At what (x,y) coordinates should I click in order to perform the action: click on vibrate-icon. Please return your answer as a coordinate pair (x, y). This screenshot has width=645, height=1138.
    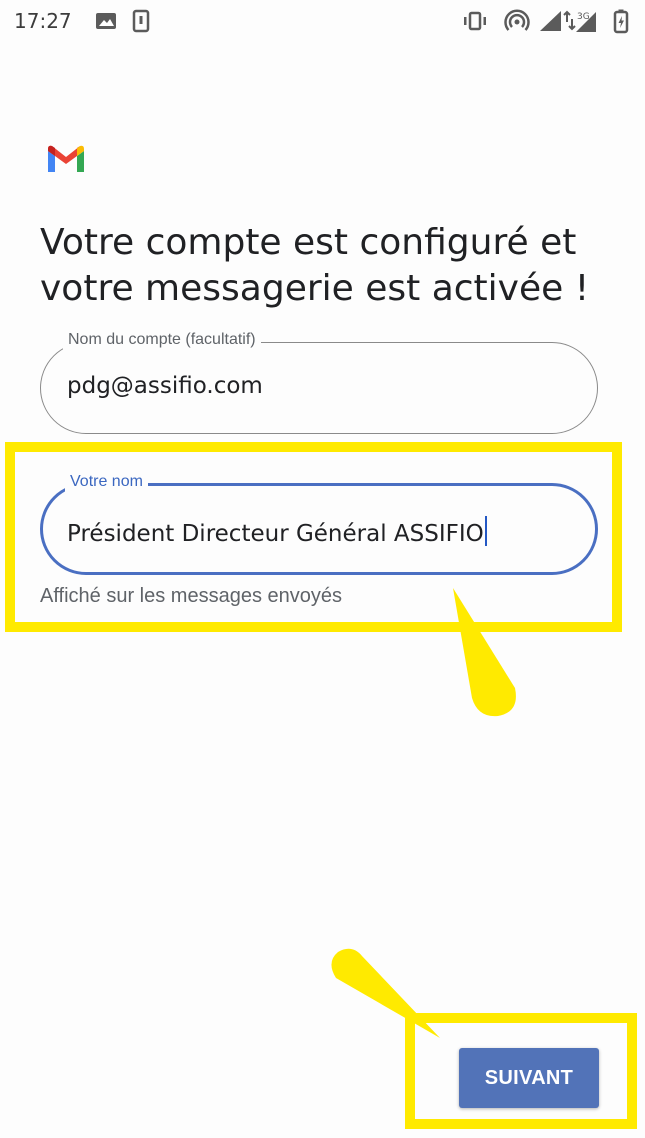
    Looking at the image, I should click on (475, 21).